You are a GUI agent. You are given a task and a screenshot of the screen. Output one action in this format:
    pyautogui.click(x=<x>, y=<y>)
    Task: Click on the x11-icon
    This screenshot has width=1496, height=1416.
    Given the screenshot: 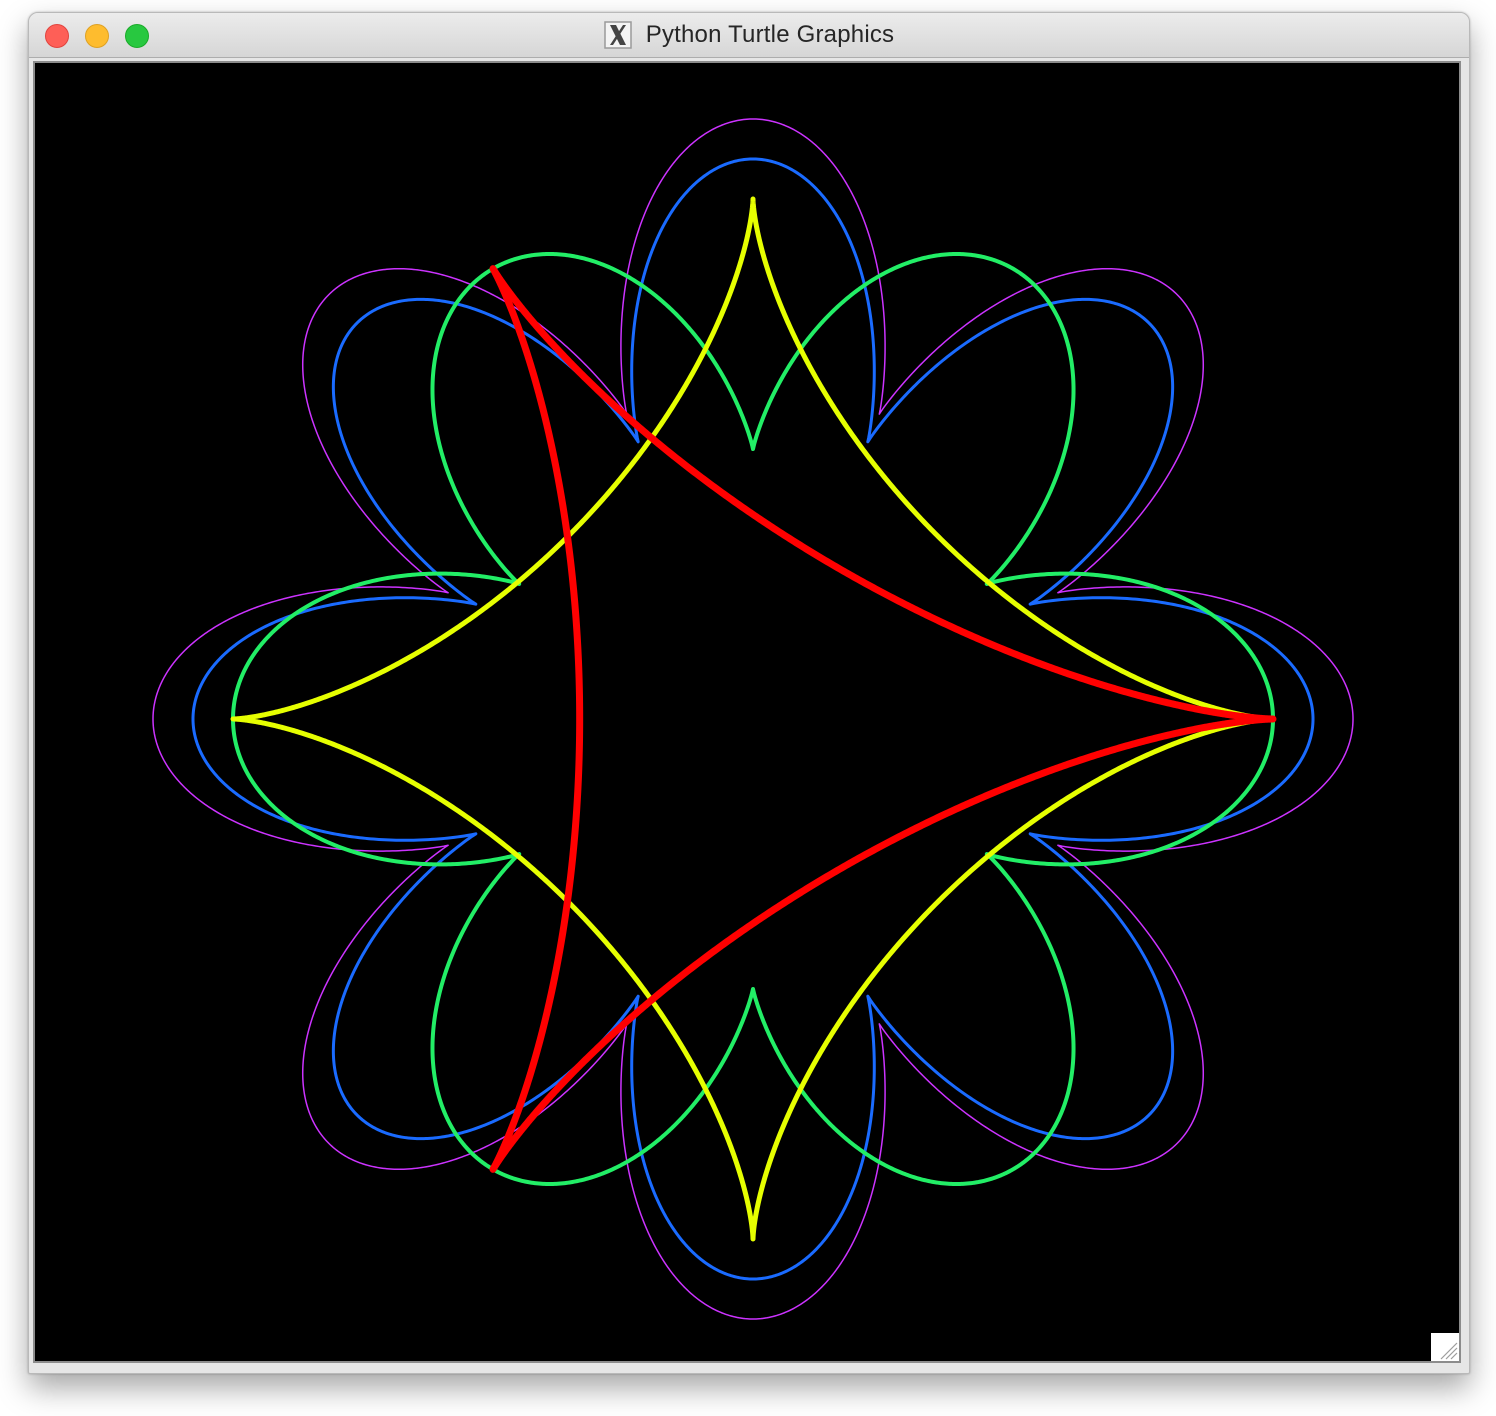 What is the action you would take?
    pyautogui.click(x=617, y=35)
    